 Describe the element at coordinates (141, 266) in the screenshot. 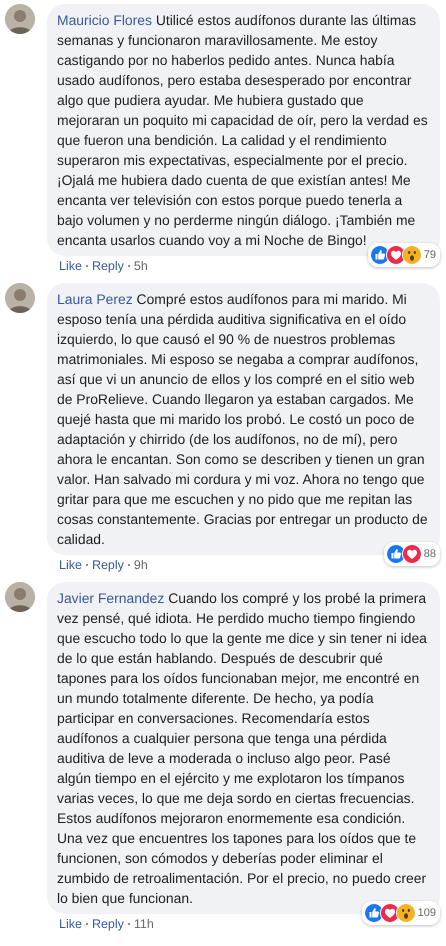

I see `timestamp: 5h` at that location.